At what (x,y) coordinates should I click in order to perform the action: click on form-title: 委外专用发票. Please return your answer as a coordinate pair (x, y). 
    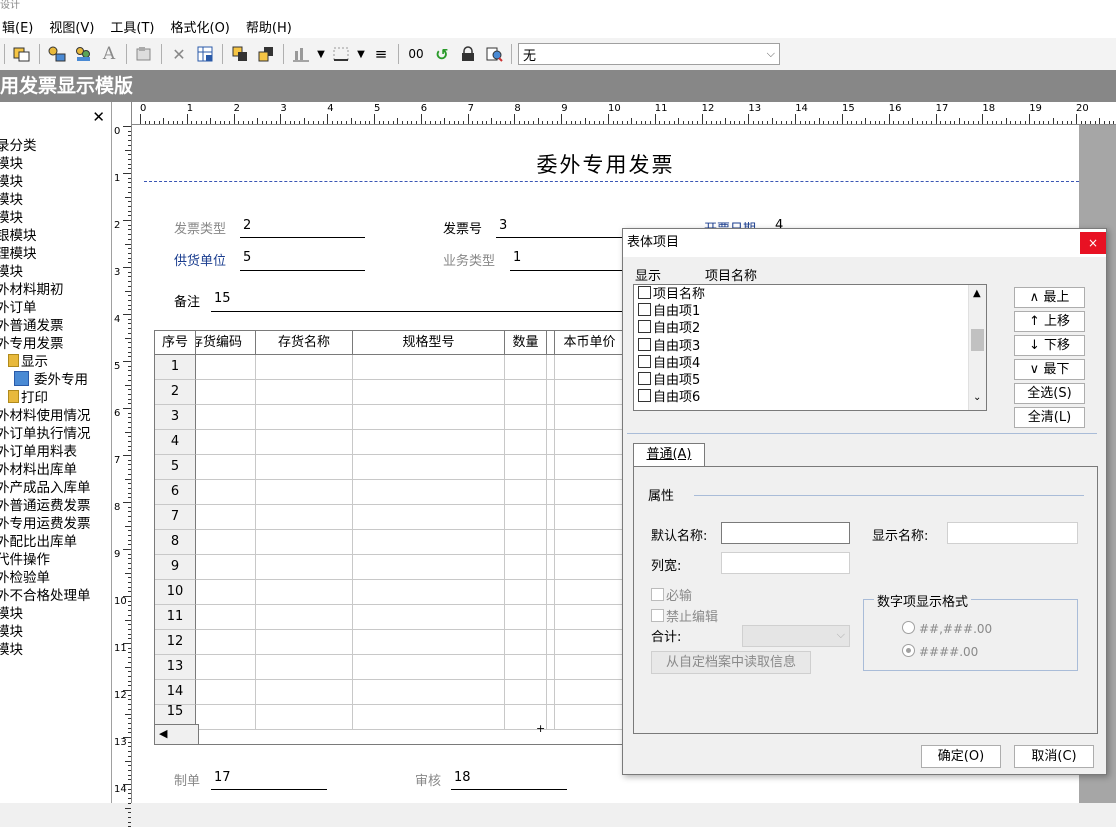
    Looking at the image, I should click on (605, 164).